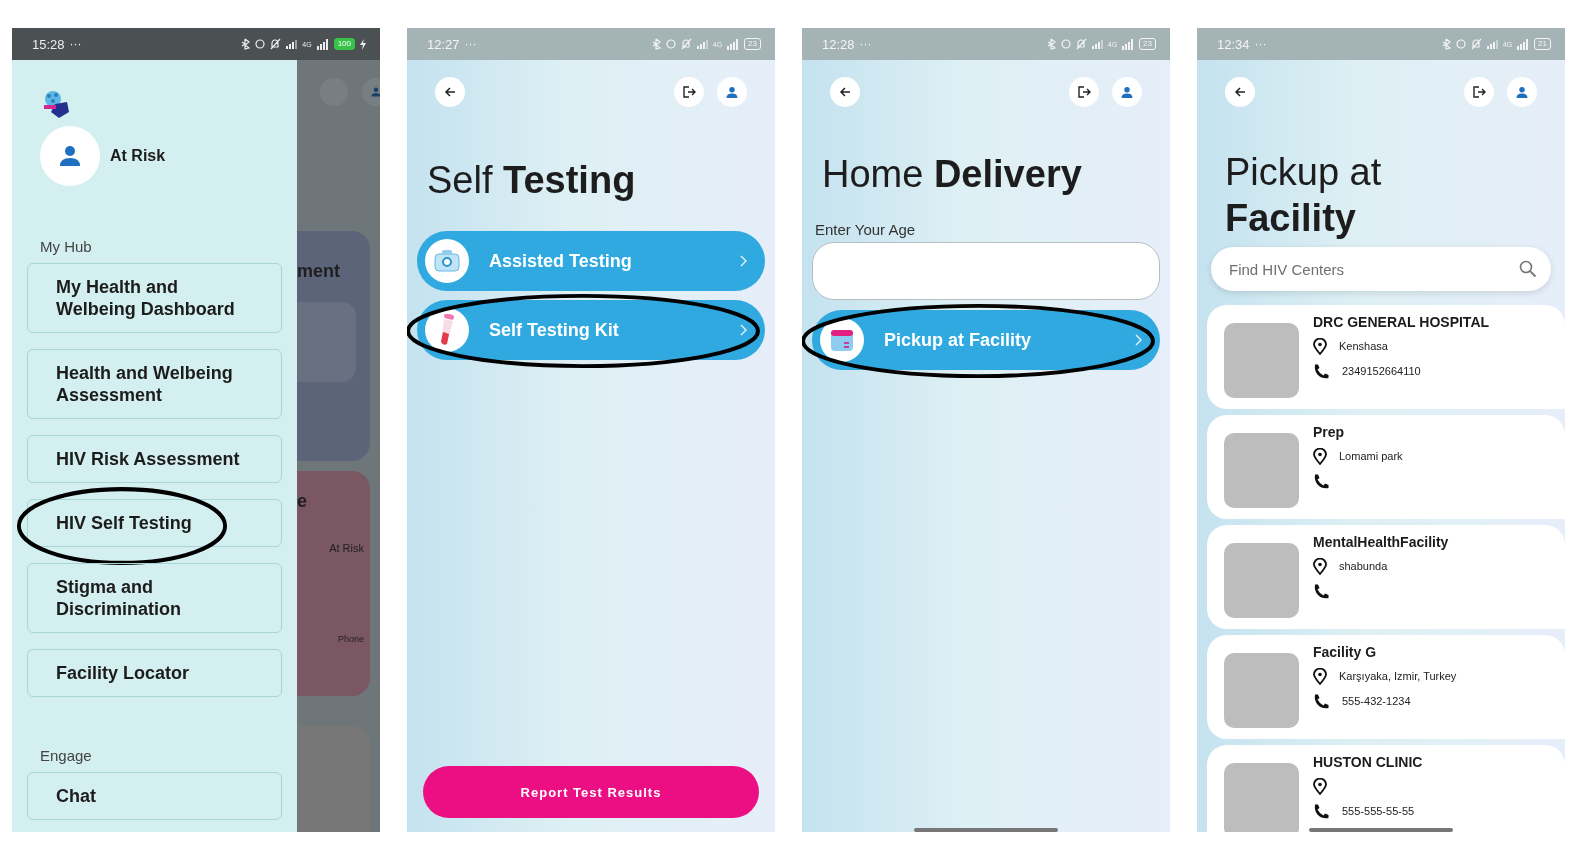 Image resolution: width=1578 pixels, height=843 pixels. I want to click on menu-item: HIV Risk Assessment, so click(154, 459).